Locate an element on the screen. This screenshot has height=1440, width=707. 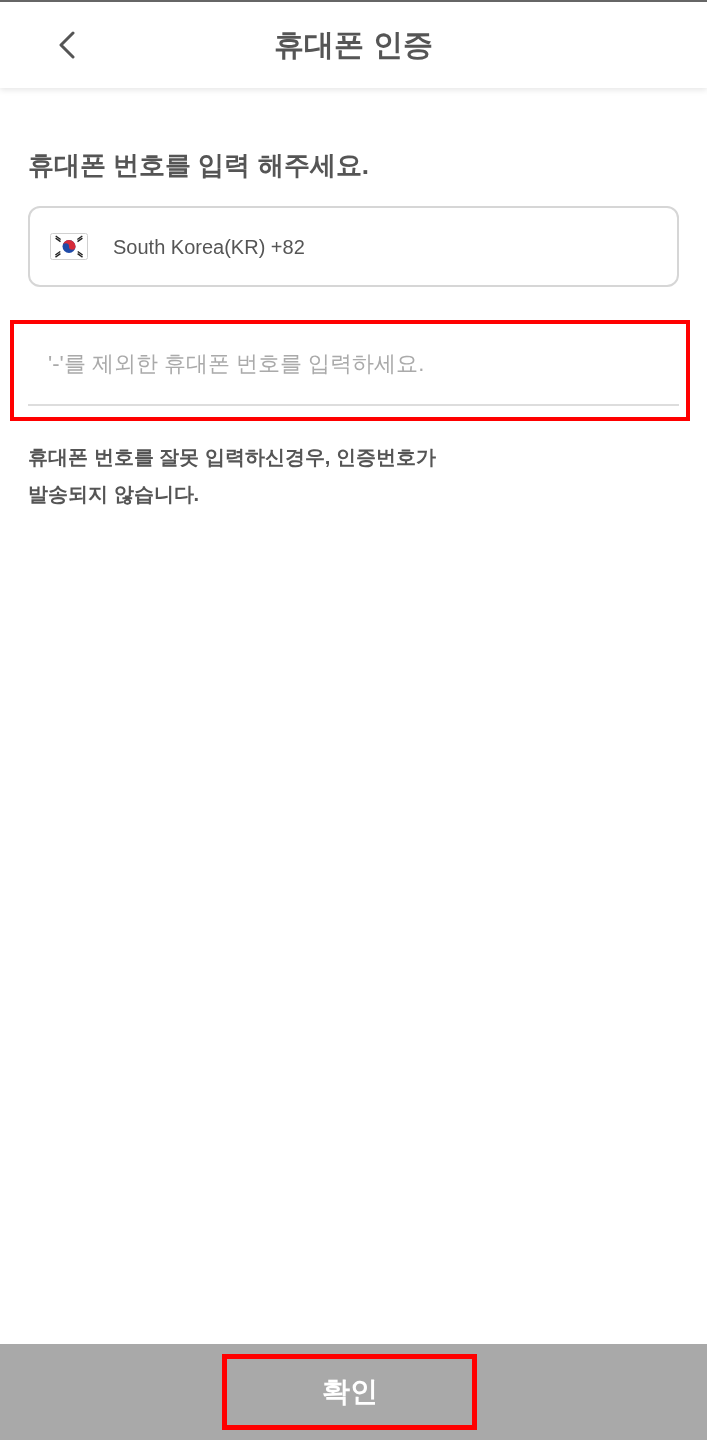
section-heading: 휴대폰 번호를 입력 해주세요. is located at coordinates (199, 165).